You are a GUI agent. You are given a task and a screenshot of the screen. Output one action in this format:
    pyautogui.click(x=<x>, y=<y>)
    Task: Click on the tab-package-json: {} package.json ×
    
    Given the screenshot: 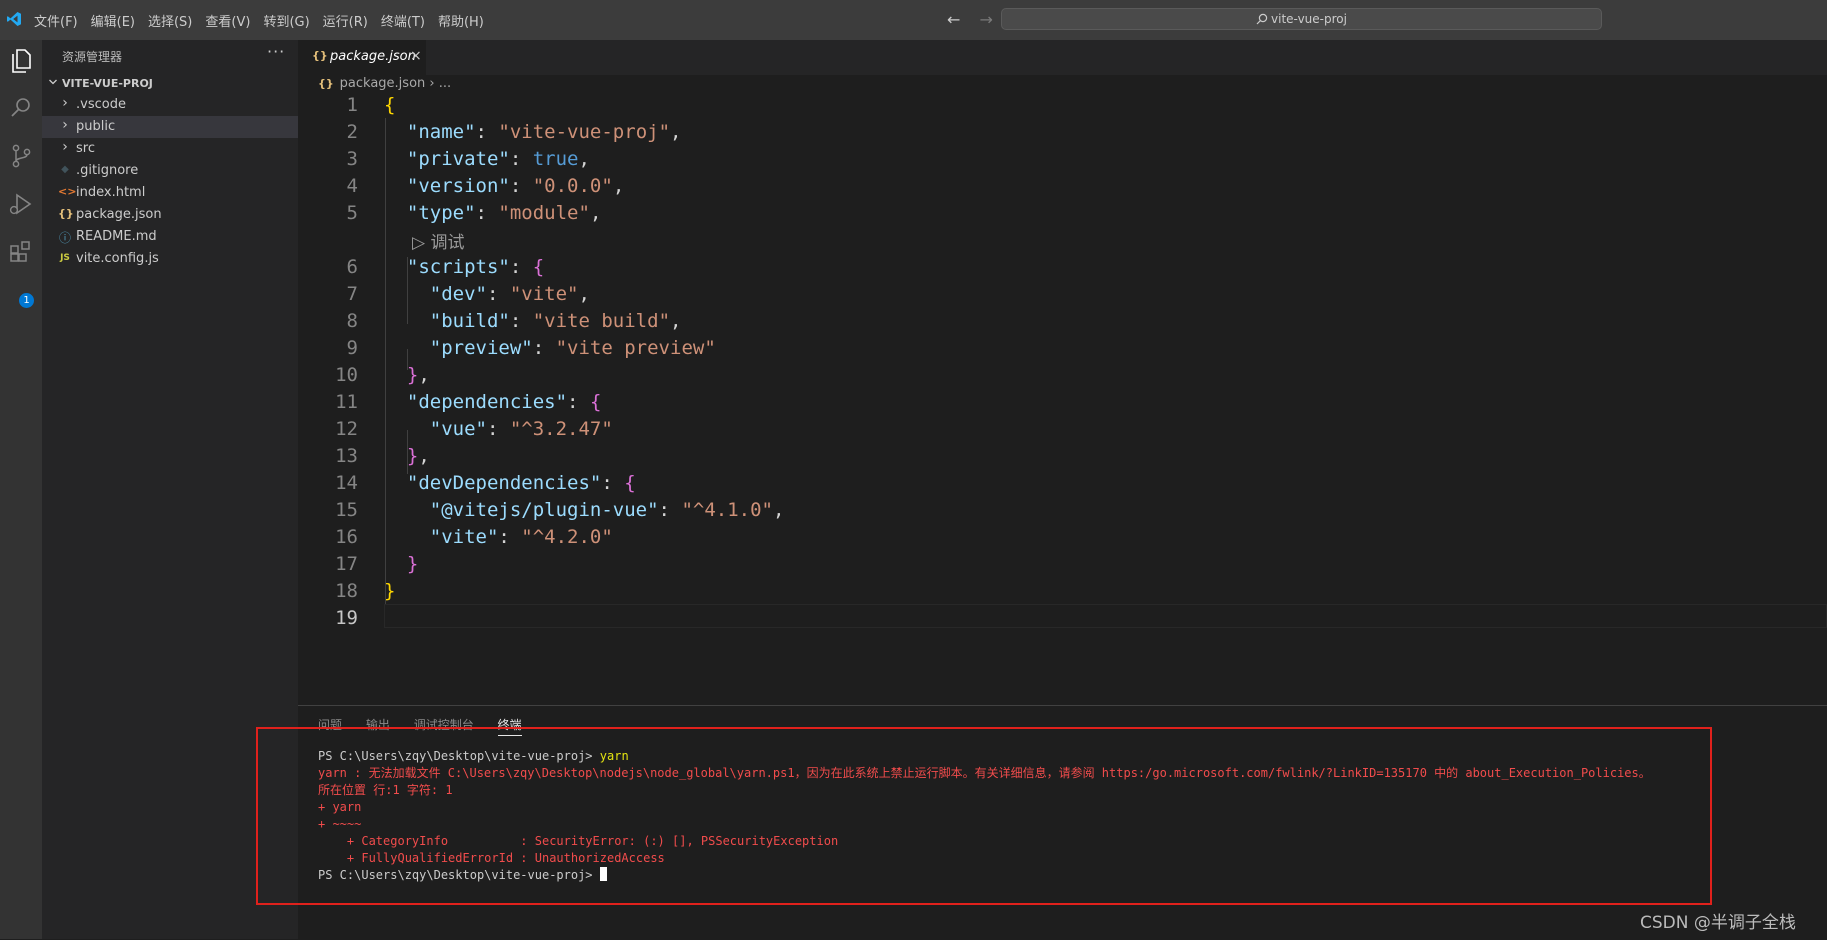 What is the action you would take?
    pyautogui.click(x=362, y=57)
    